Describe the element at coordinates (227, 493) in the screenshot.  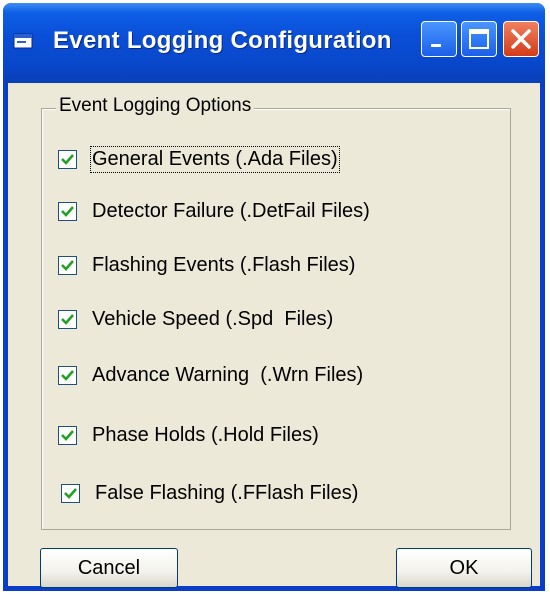
I see `option-label: False Flashing (.FFlash Files)` at that location.